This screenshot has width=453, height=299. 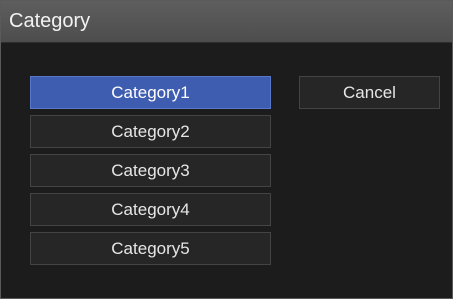 I want to click on category-button-3: Category3, so click(x=150, y=170).